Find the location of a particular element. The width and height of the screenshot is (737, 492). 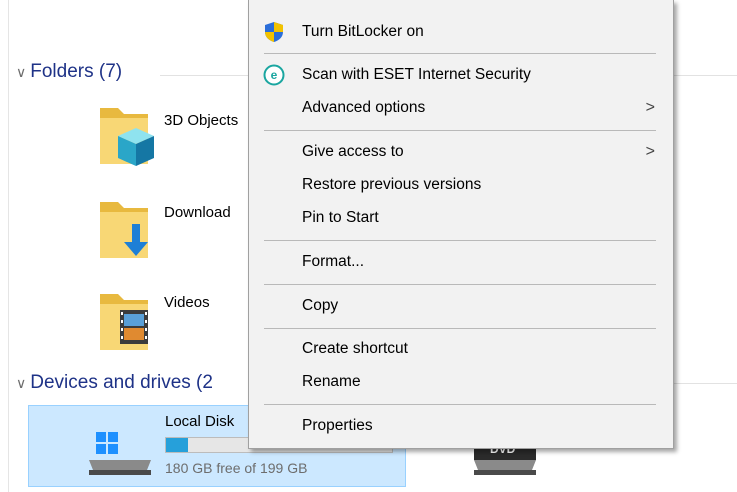

downloads-folder-icon is located at coordinates (124, 230).